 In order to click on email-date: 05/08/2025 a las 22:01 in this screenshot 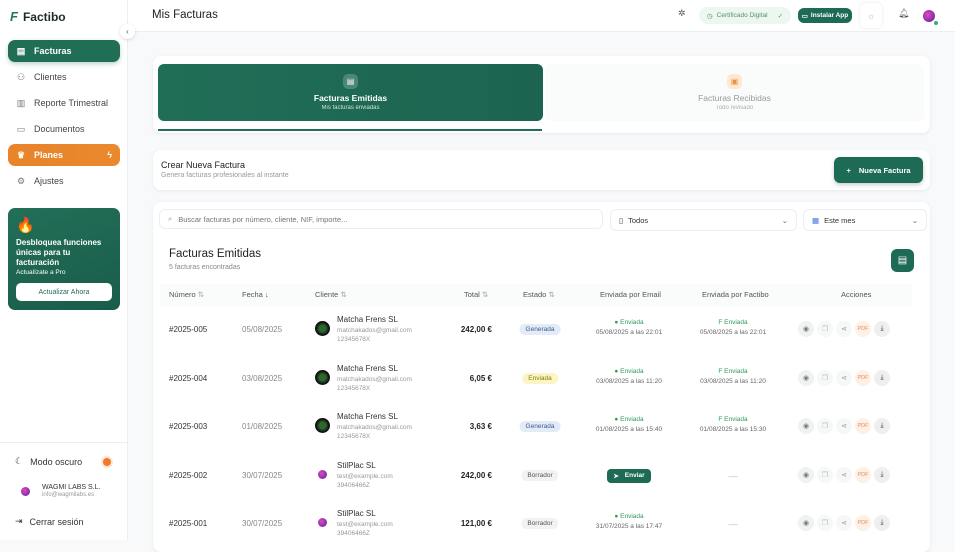, I will do `click(629, 332)`.